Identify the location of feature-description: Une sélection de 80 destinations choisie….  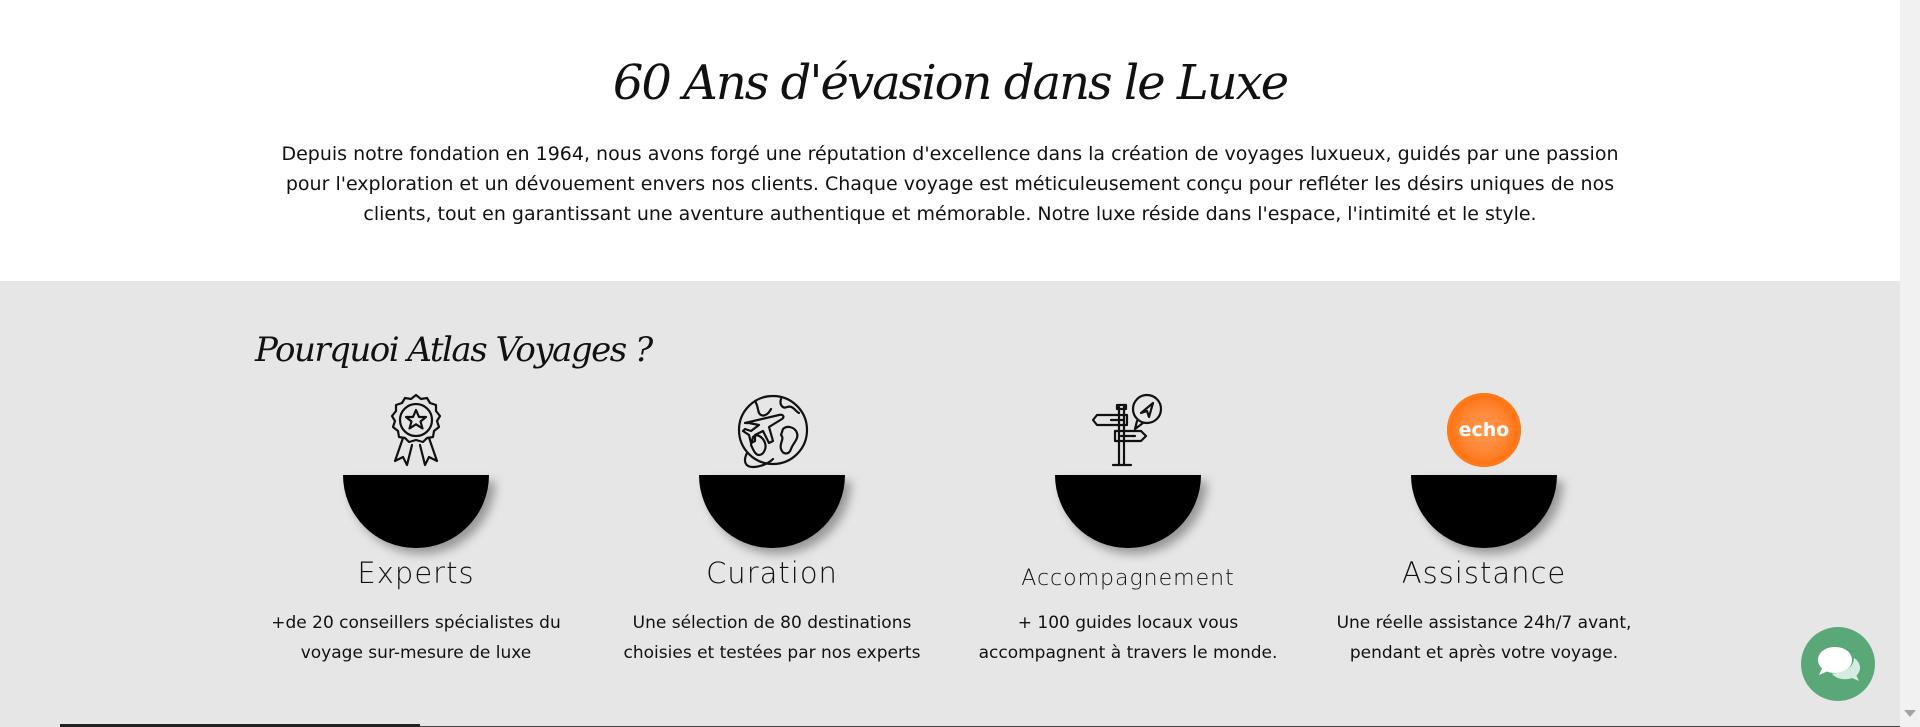
(772, 638).